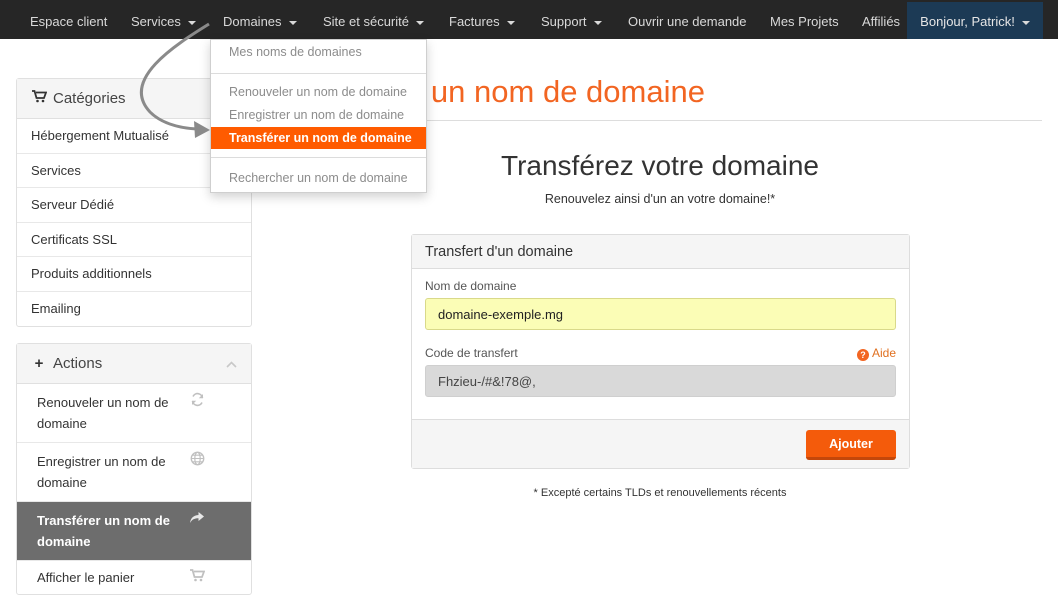 This screenshot has height=598, width=1058. I want to click on action-label: Renouveler un nom de domaine, so click(103, 413).